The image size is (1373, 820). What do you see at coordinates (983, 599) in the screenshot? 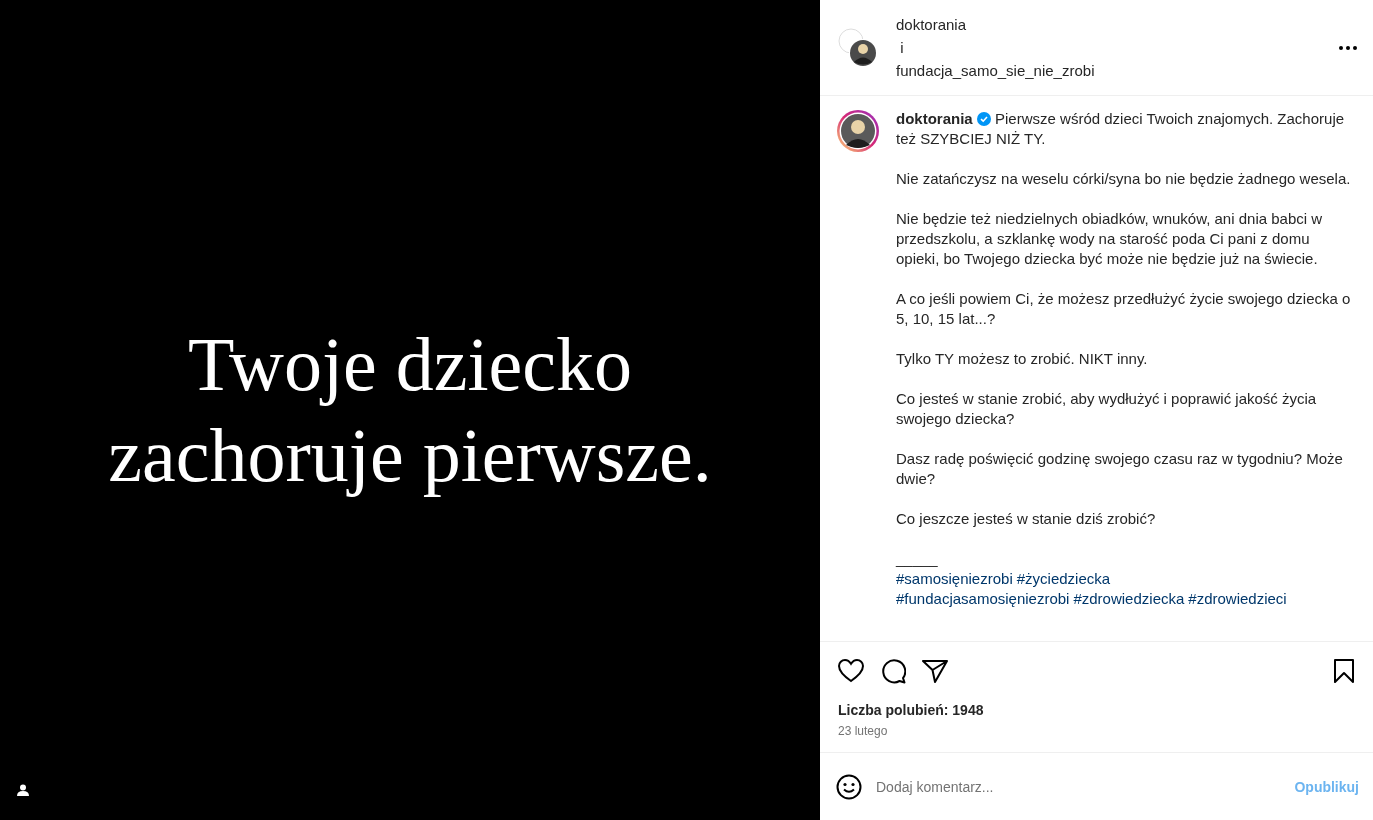
I see `hashtag-link: #fundacjasamosięniezrobi` at bounding box center [983, 599].